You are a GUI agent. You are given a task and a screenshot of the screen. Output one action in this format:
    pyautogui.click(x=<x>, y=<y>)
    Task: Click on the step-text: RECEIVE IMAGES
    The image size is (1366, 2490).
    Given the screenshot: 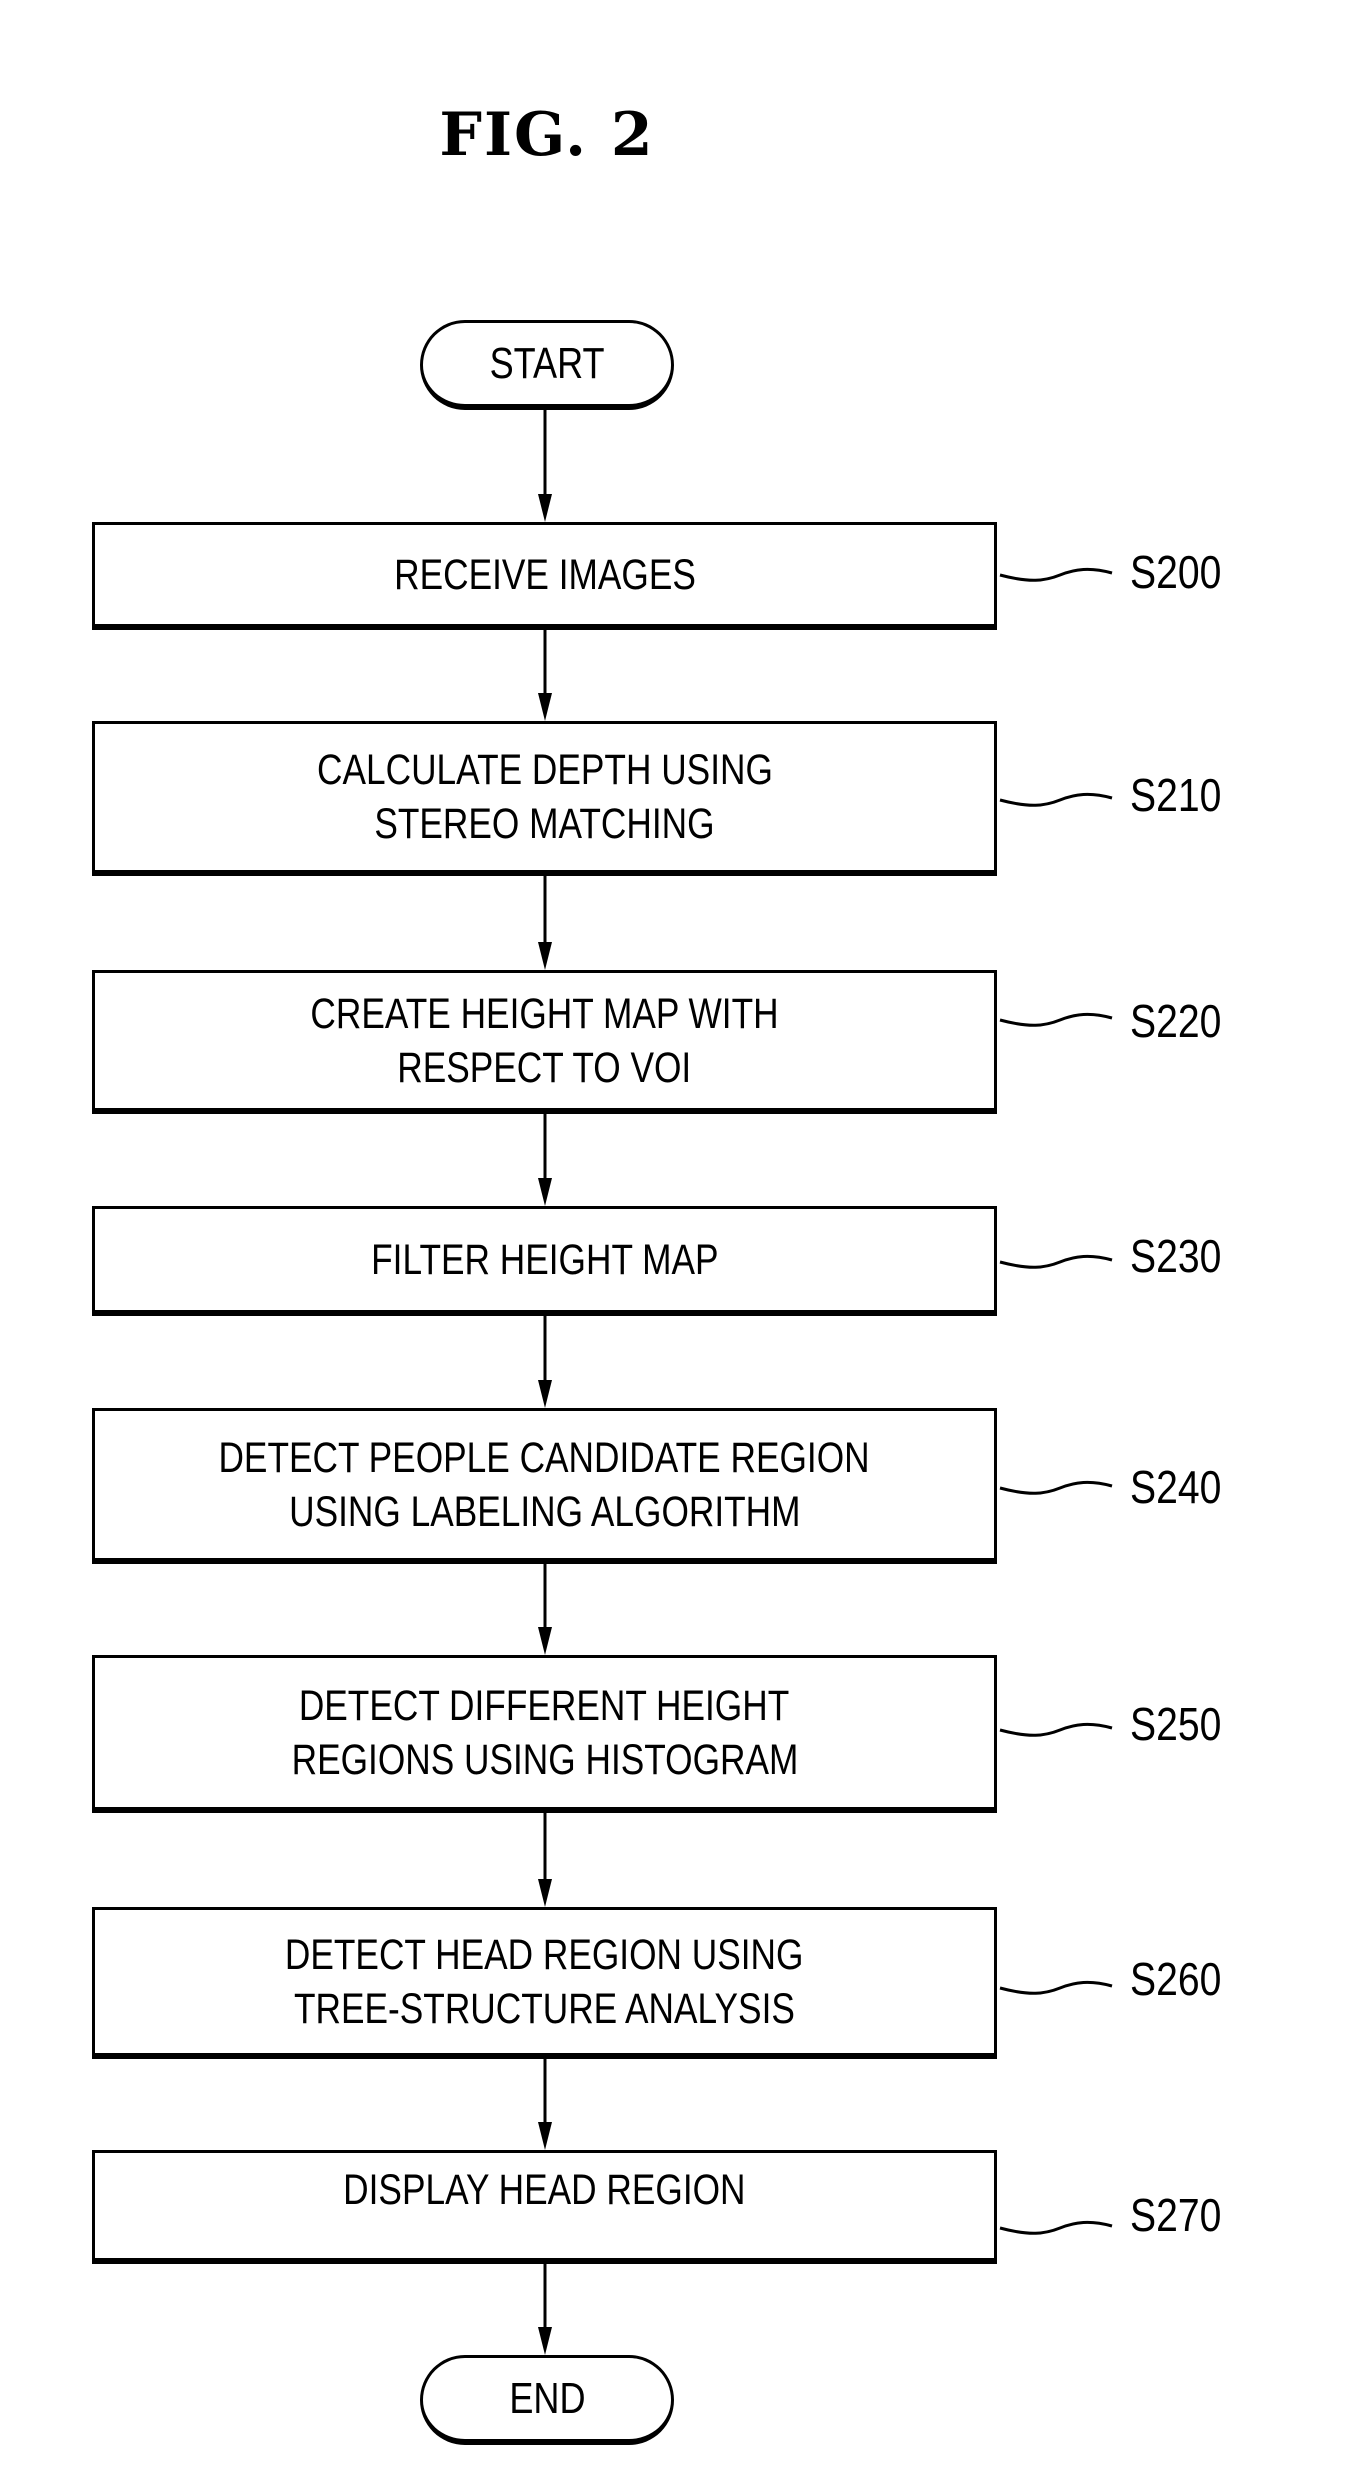 What is the action you would take?
    pyautogui.click(x=544, y=574)
    